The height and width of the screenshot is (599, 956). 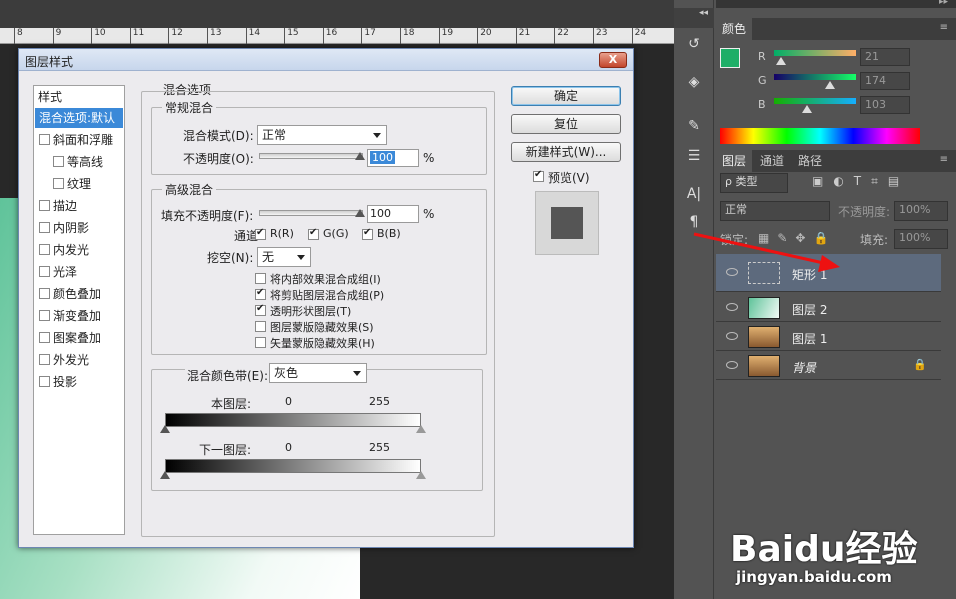 What do you see at coordinates (944, 159) in the screenshot?
I see `layers-panel-menu-icon: ≡` at bounding box center [944, 159].